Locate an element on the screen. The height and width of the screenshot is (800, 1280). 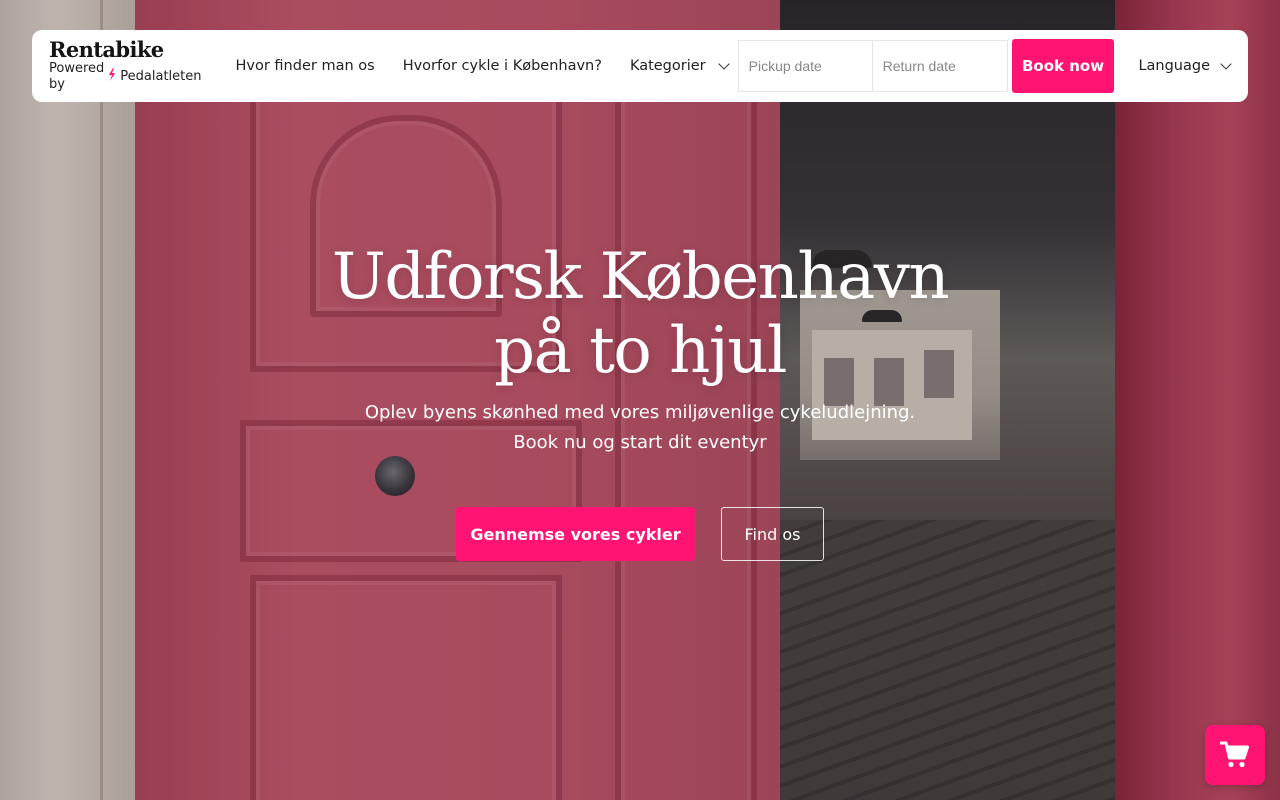
hero-title-line-2: på to hjul is located at coordinates (640, 351).